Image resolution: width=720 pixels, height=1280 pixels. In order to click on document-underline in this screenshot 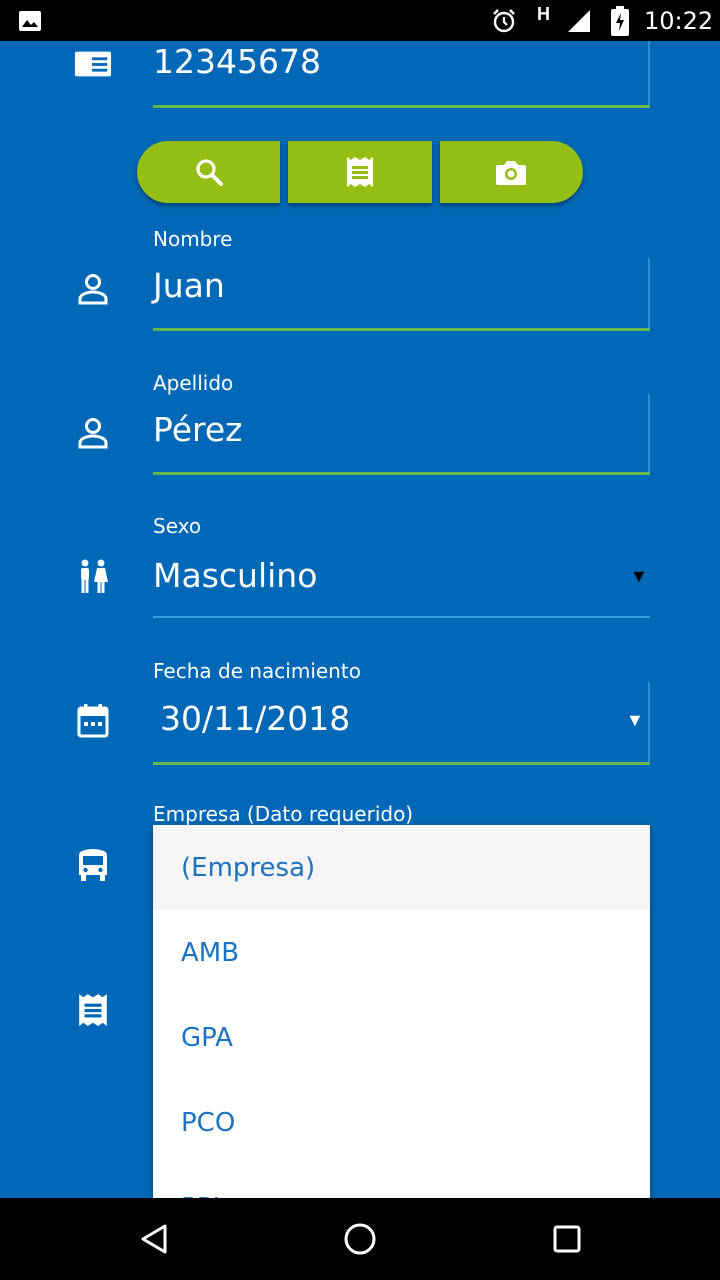, I will do `click(401, 106)`.